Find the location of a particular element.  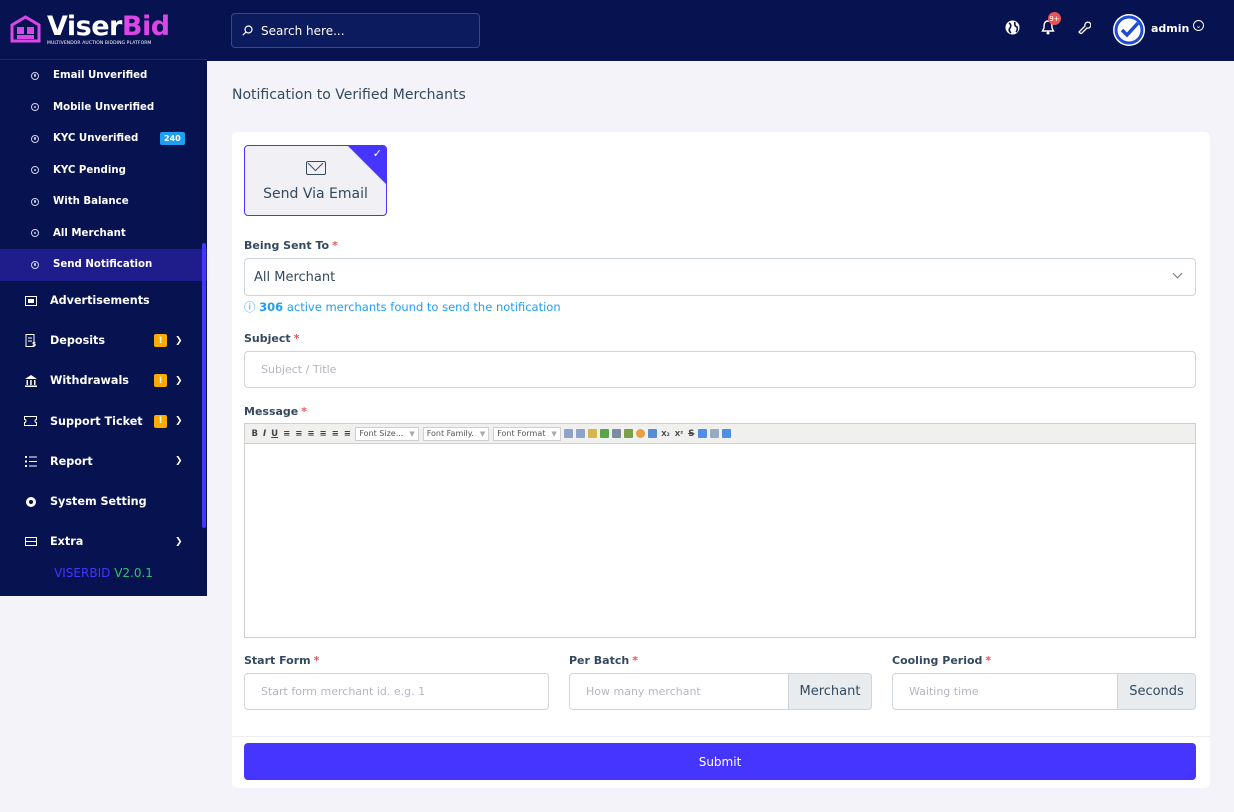

chevron-down-icon: ⌄ is located at coordinates (1198, 25).